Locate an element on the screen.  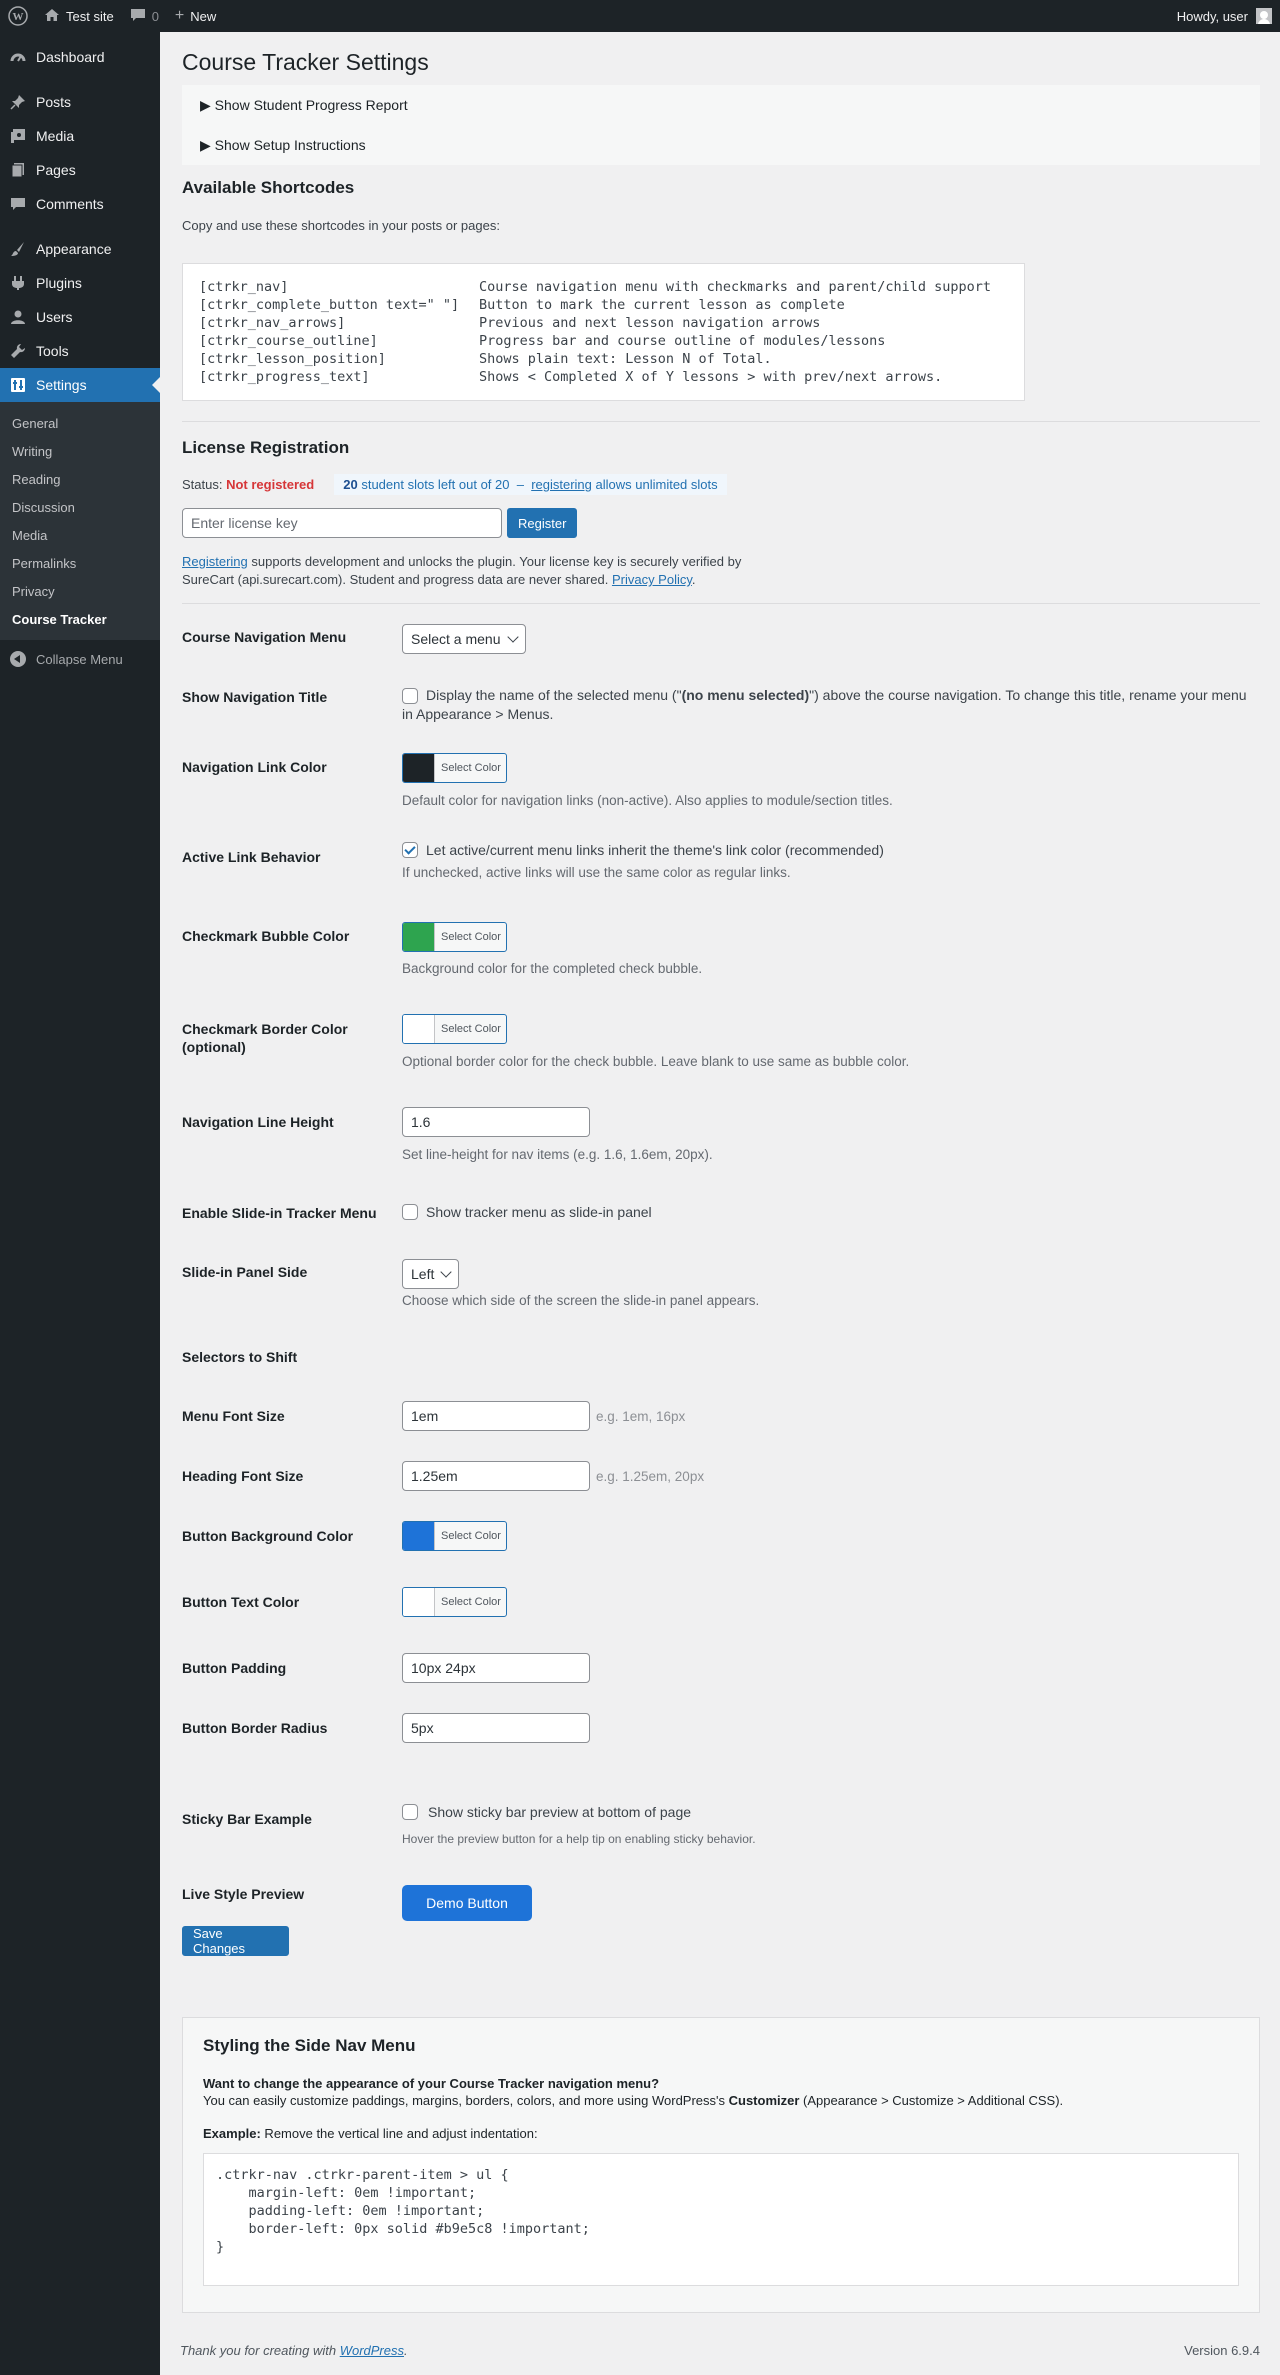
submenu-item-writing: Writing is located at coordinates (80, 451).